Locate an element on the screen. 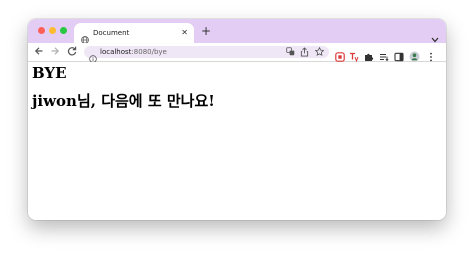 Image resolution: width=474 pixels, height=258 pixels. menu-kebab-icon is located at coordinates (434, 54).